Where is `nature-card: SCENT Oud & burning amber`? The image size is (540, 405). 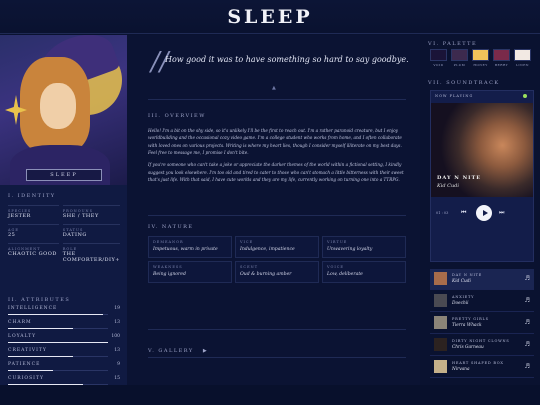
nature-card: SCENT Oud & burning amber is located at coordinates (277, 272).